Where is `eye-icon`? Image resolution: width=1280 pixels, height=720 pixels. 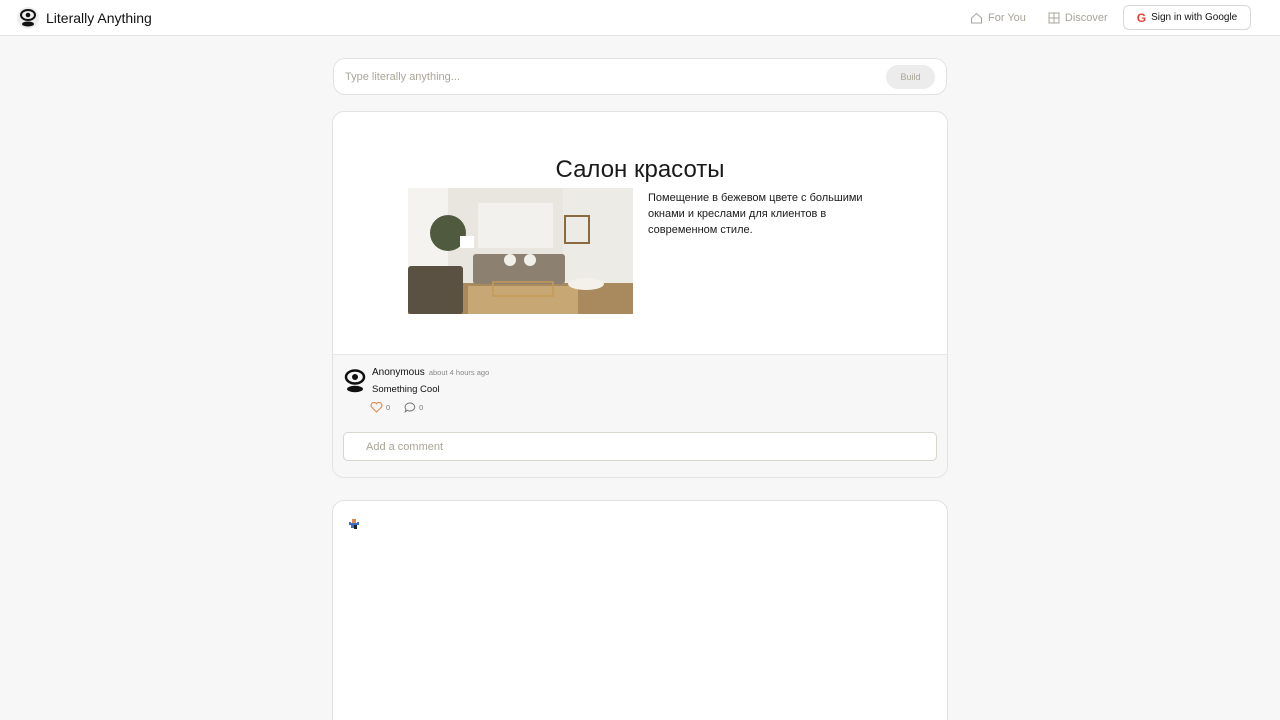
eye-icon is located at coordinates (28, 17).